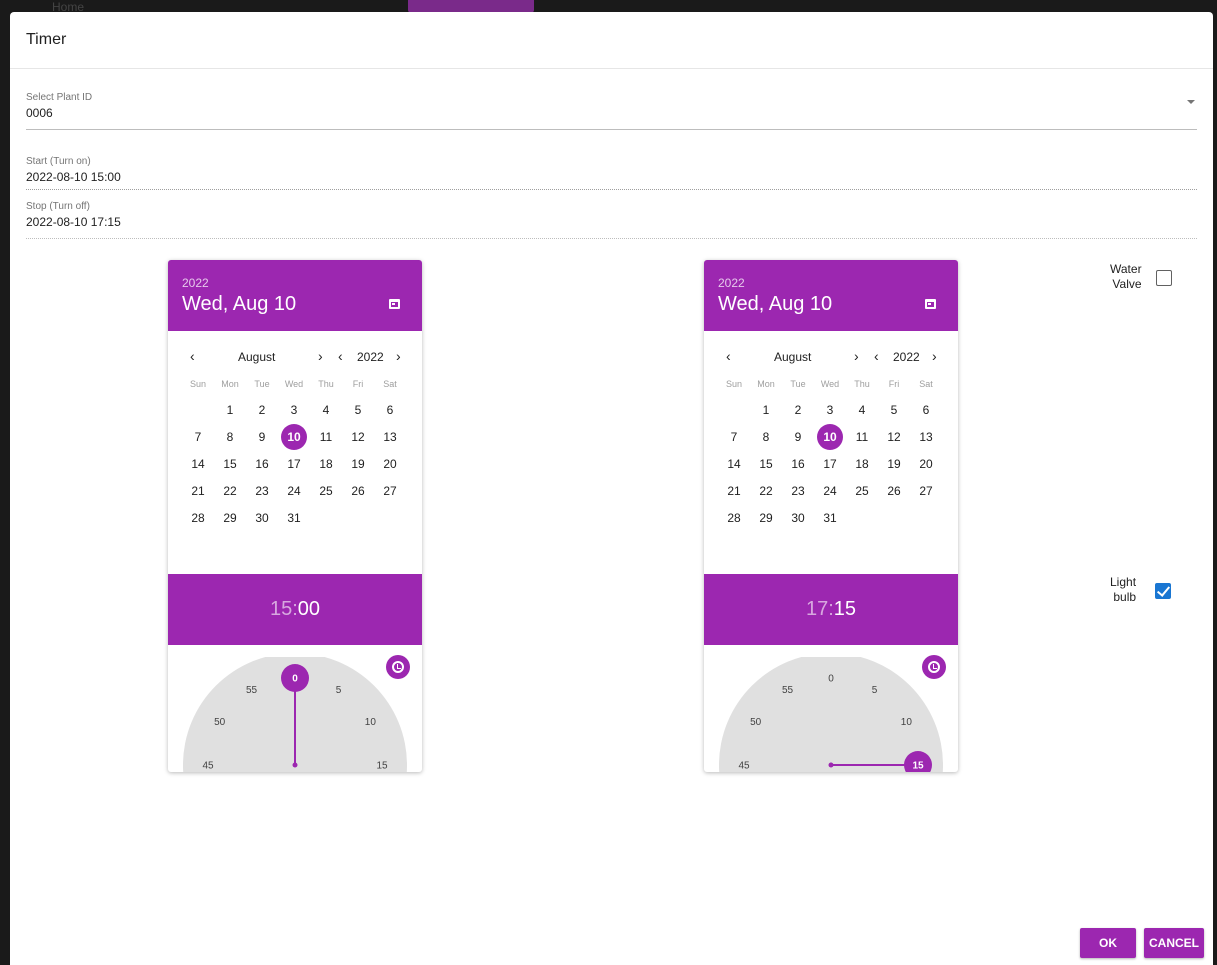 The width and height of the screenshot is (1217, 965). What do you see at coordinates (817, 609) in the screenshot?
I see `time-hours: 17` at bounding box center [817, 609].